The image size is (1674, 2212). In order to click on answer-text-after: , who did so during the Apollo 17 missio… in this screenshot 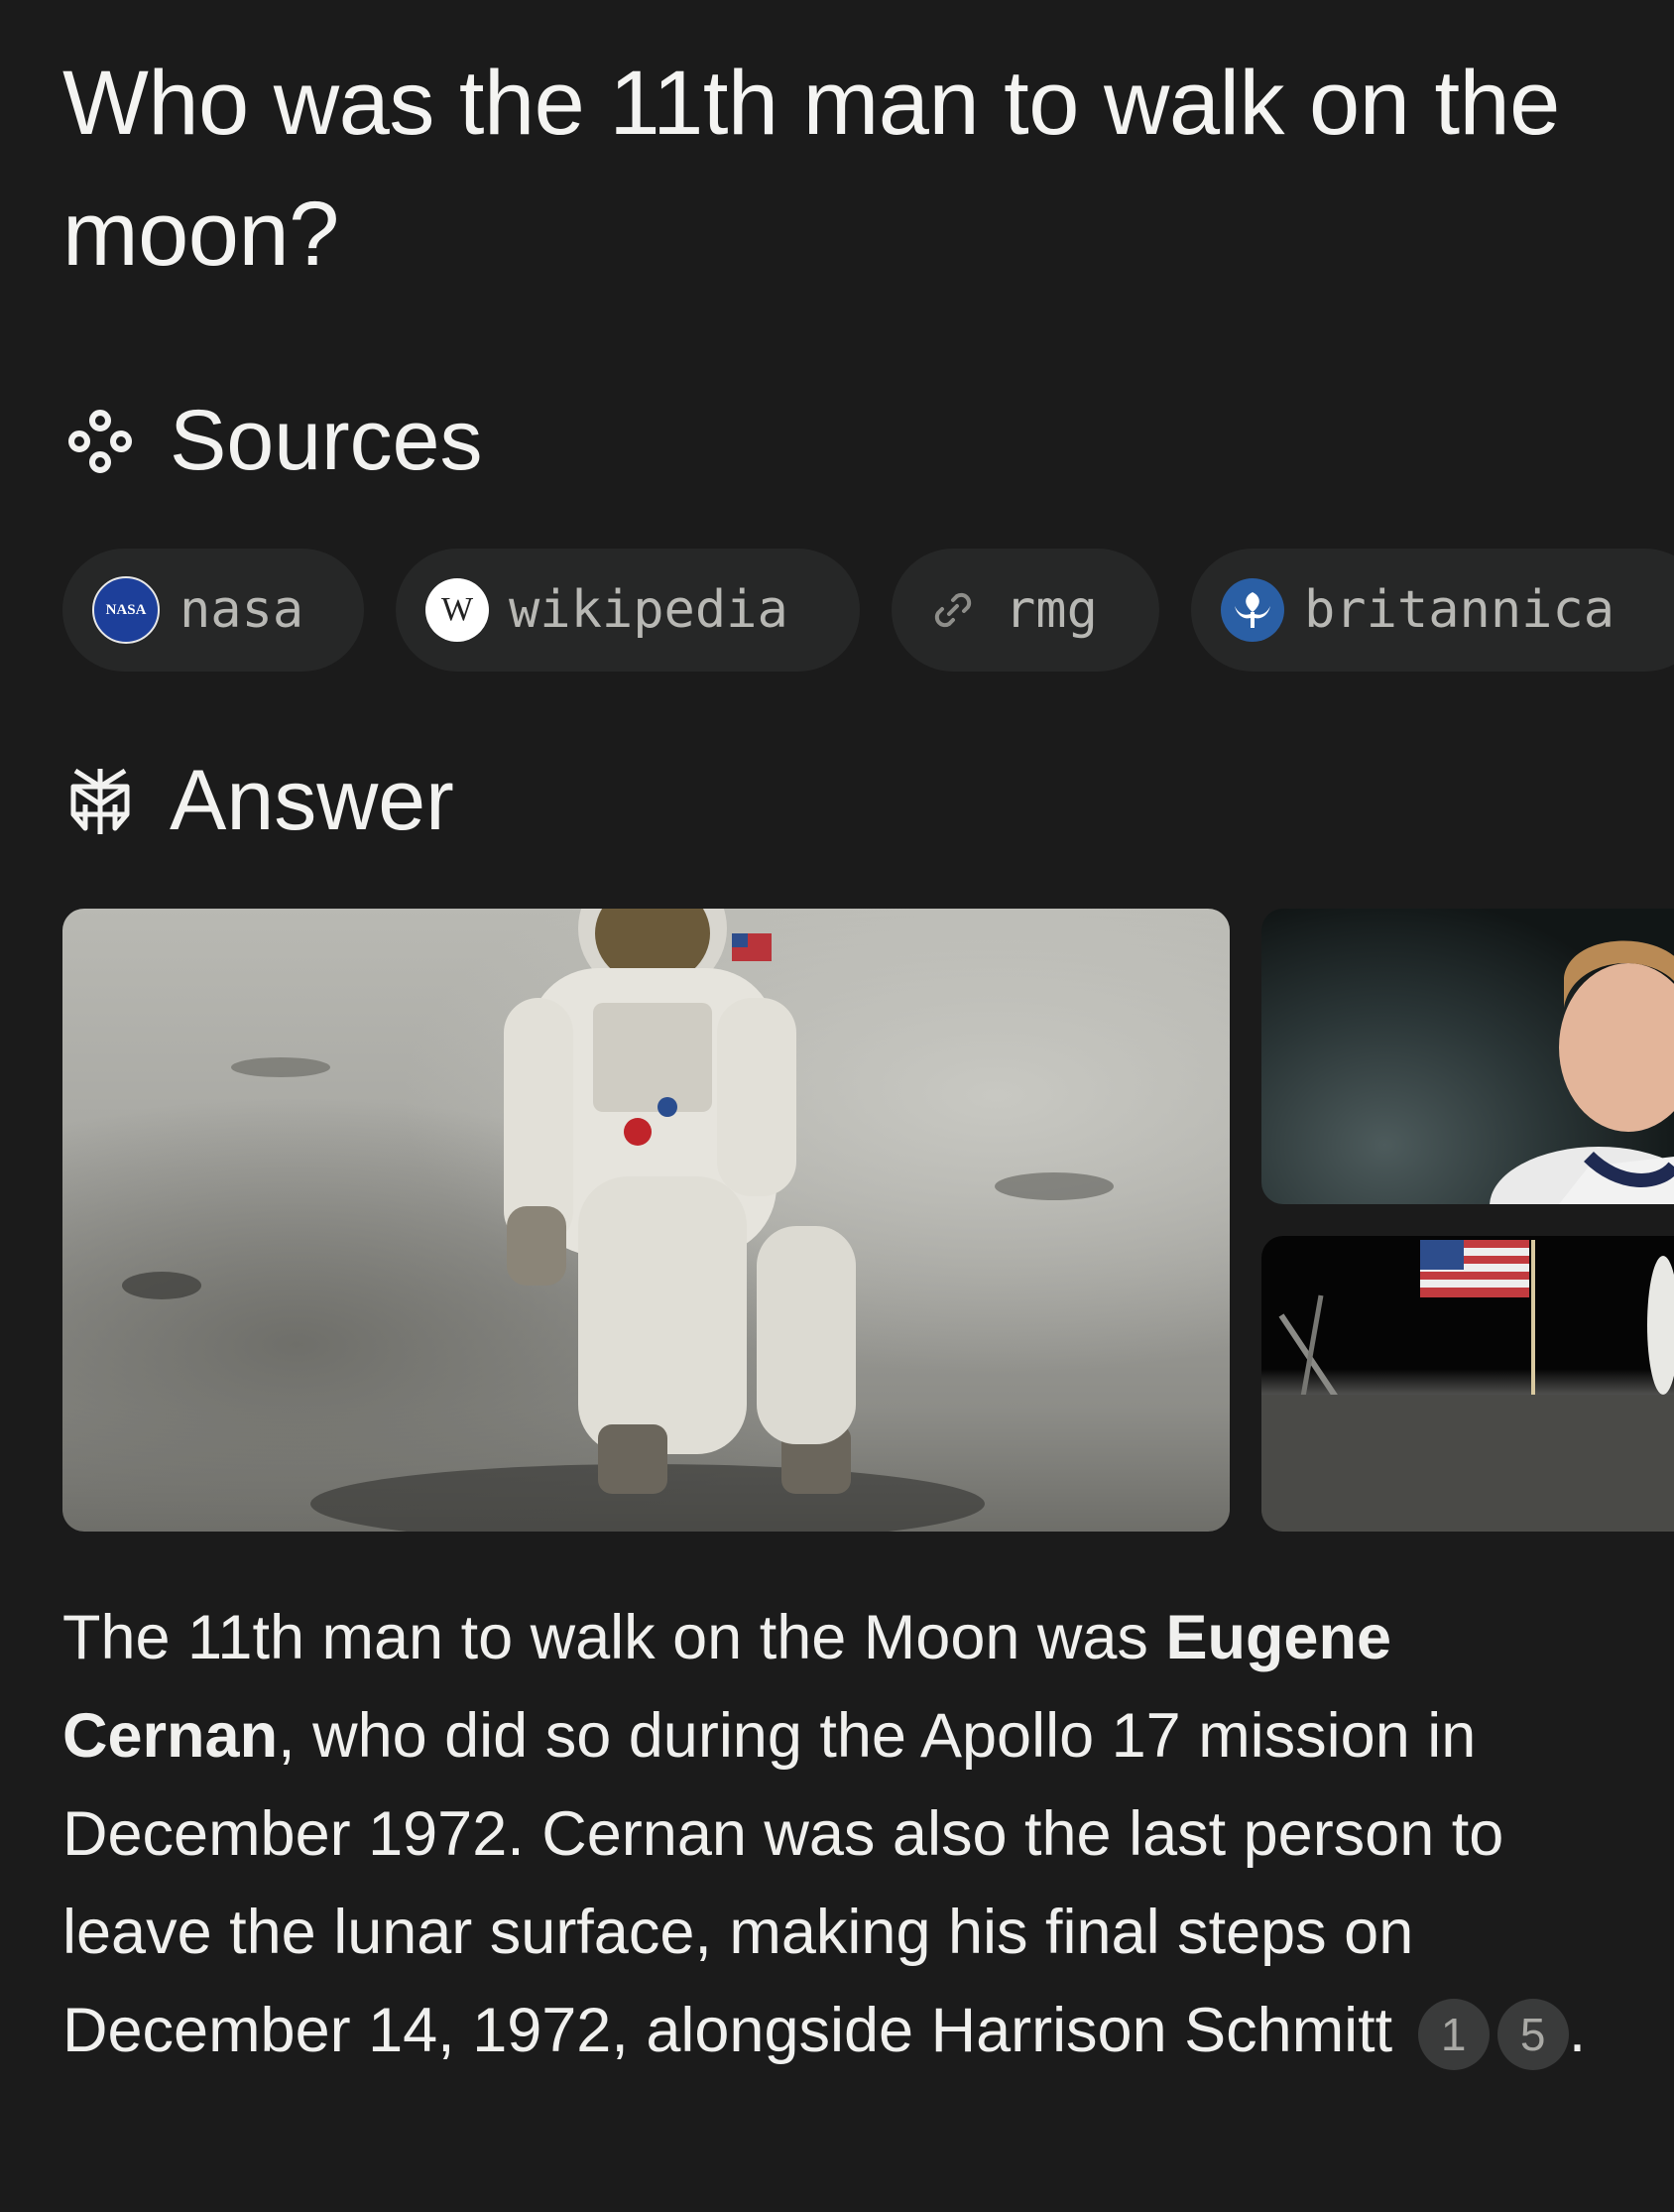, I will do `click(783, 1883)`.